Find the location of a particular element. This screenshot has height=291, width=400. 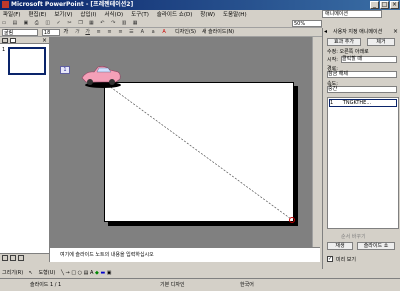

help-search-box: 애니메이션 is located at coordinates (352, 14).